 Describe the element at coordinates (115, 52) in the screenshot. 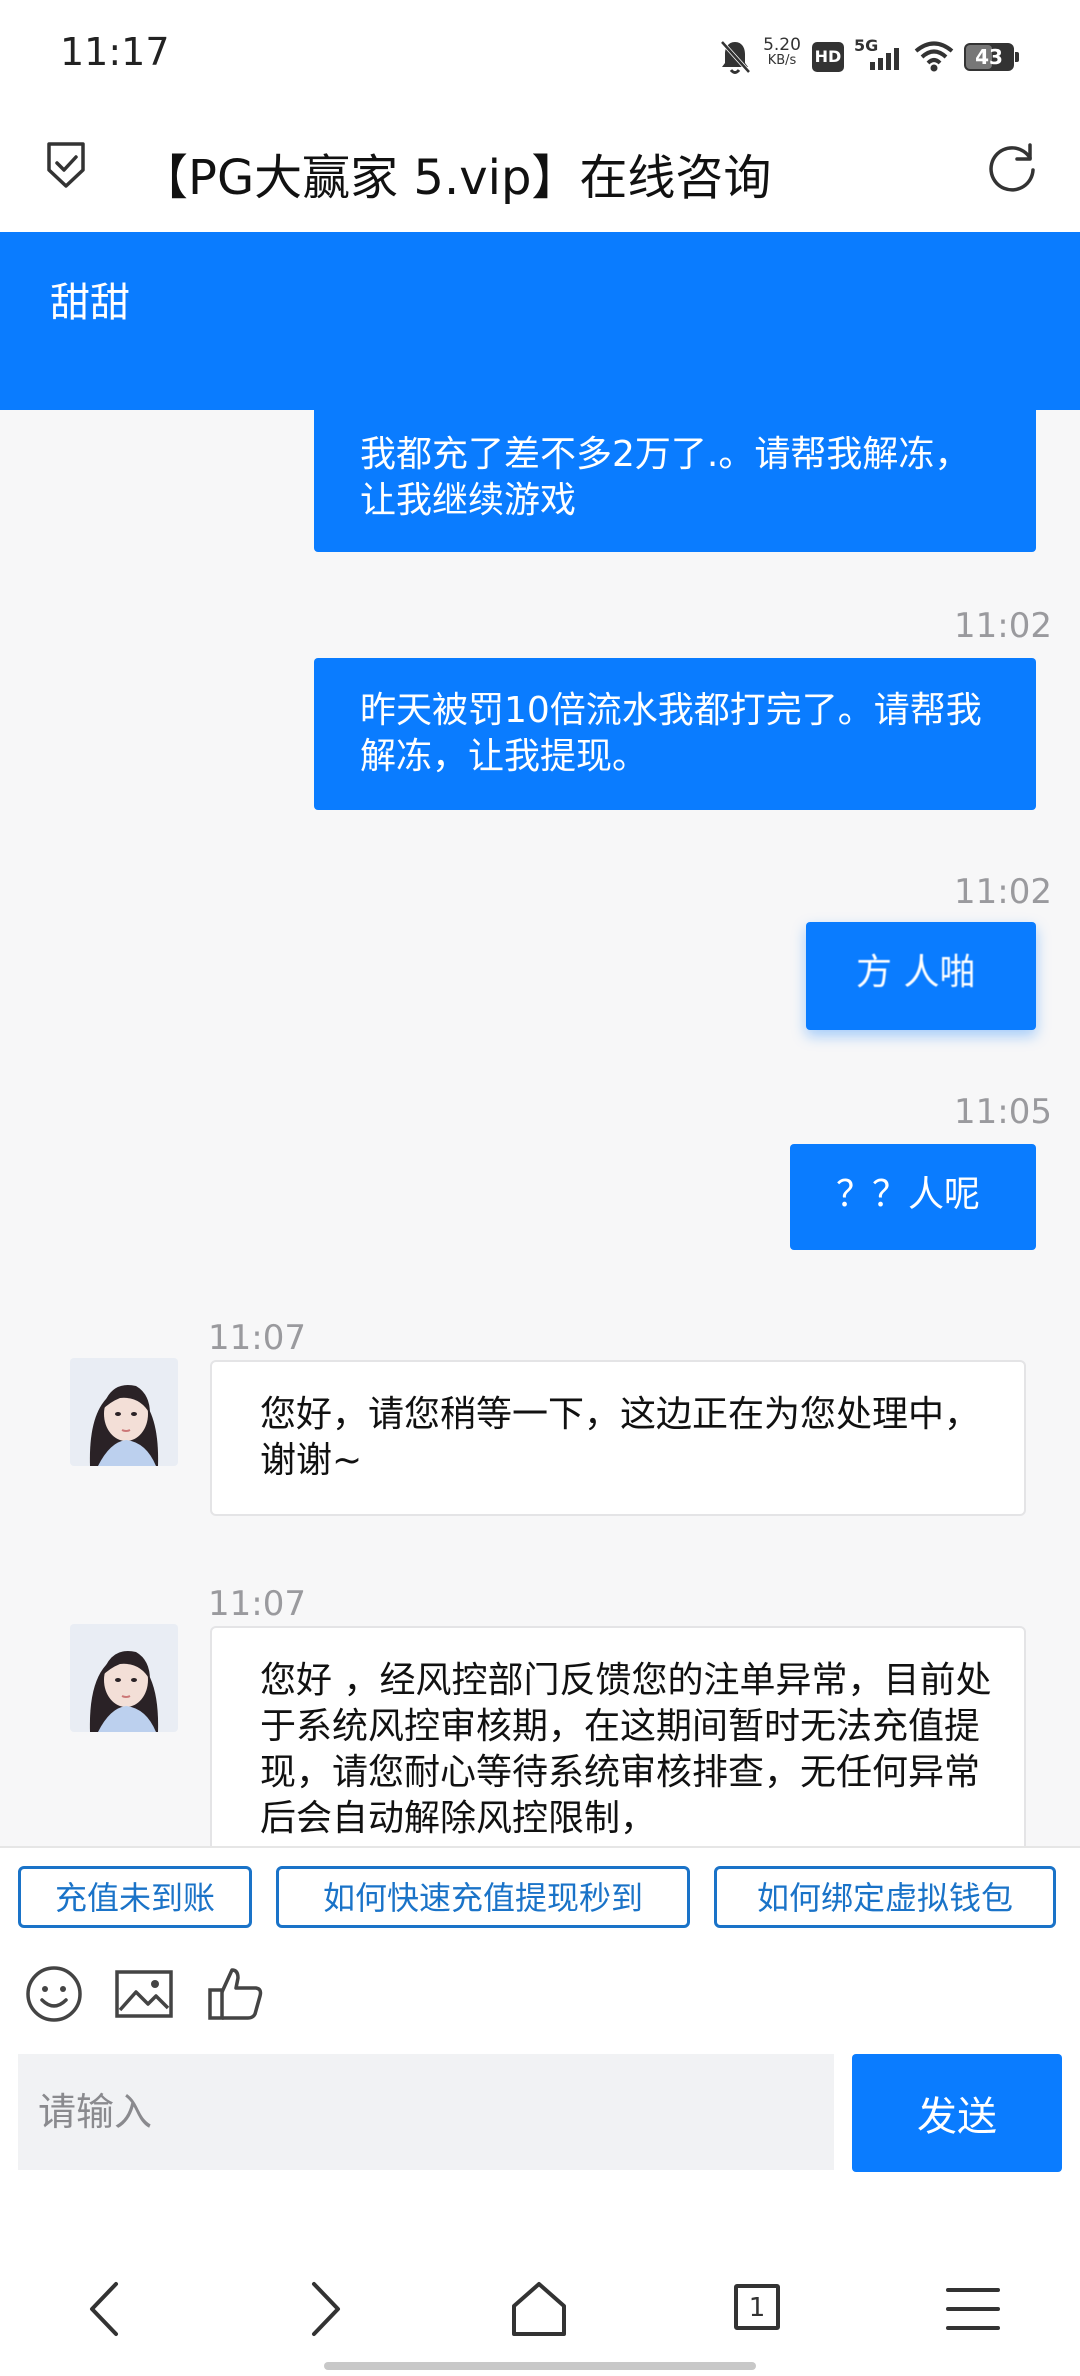

I see `status-time: 11:17` at that location.